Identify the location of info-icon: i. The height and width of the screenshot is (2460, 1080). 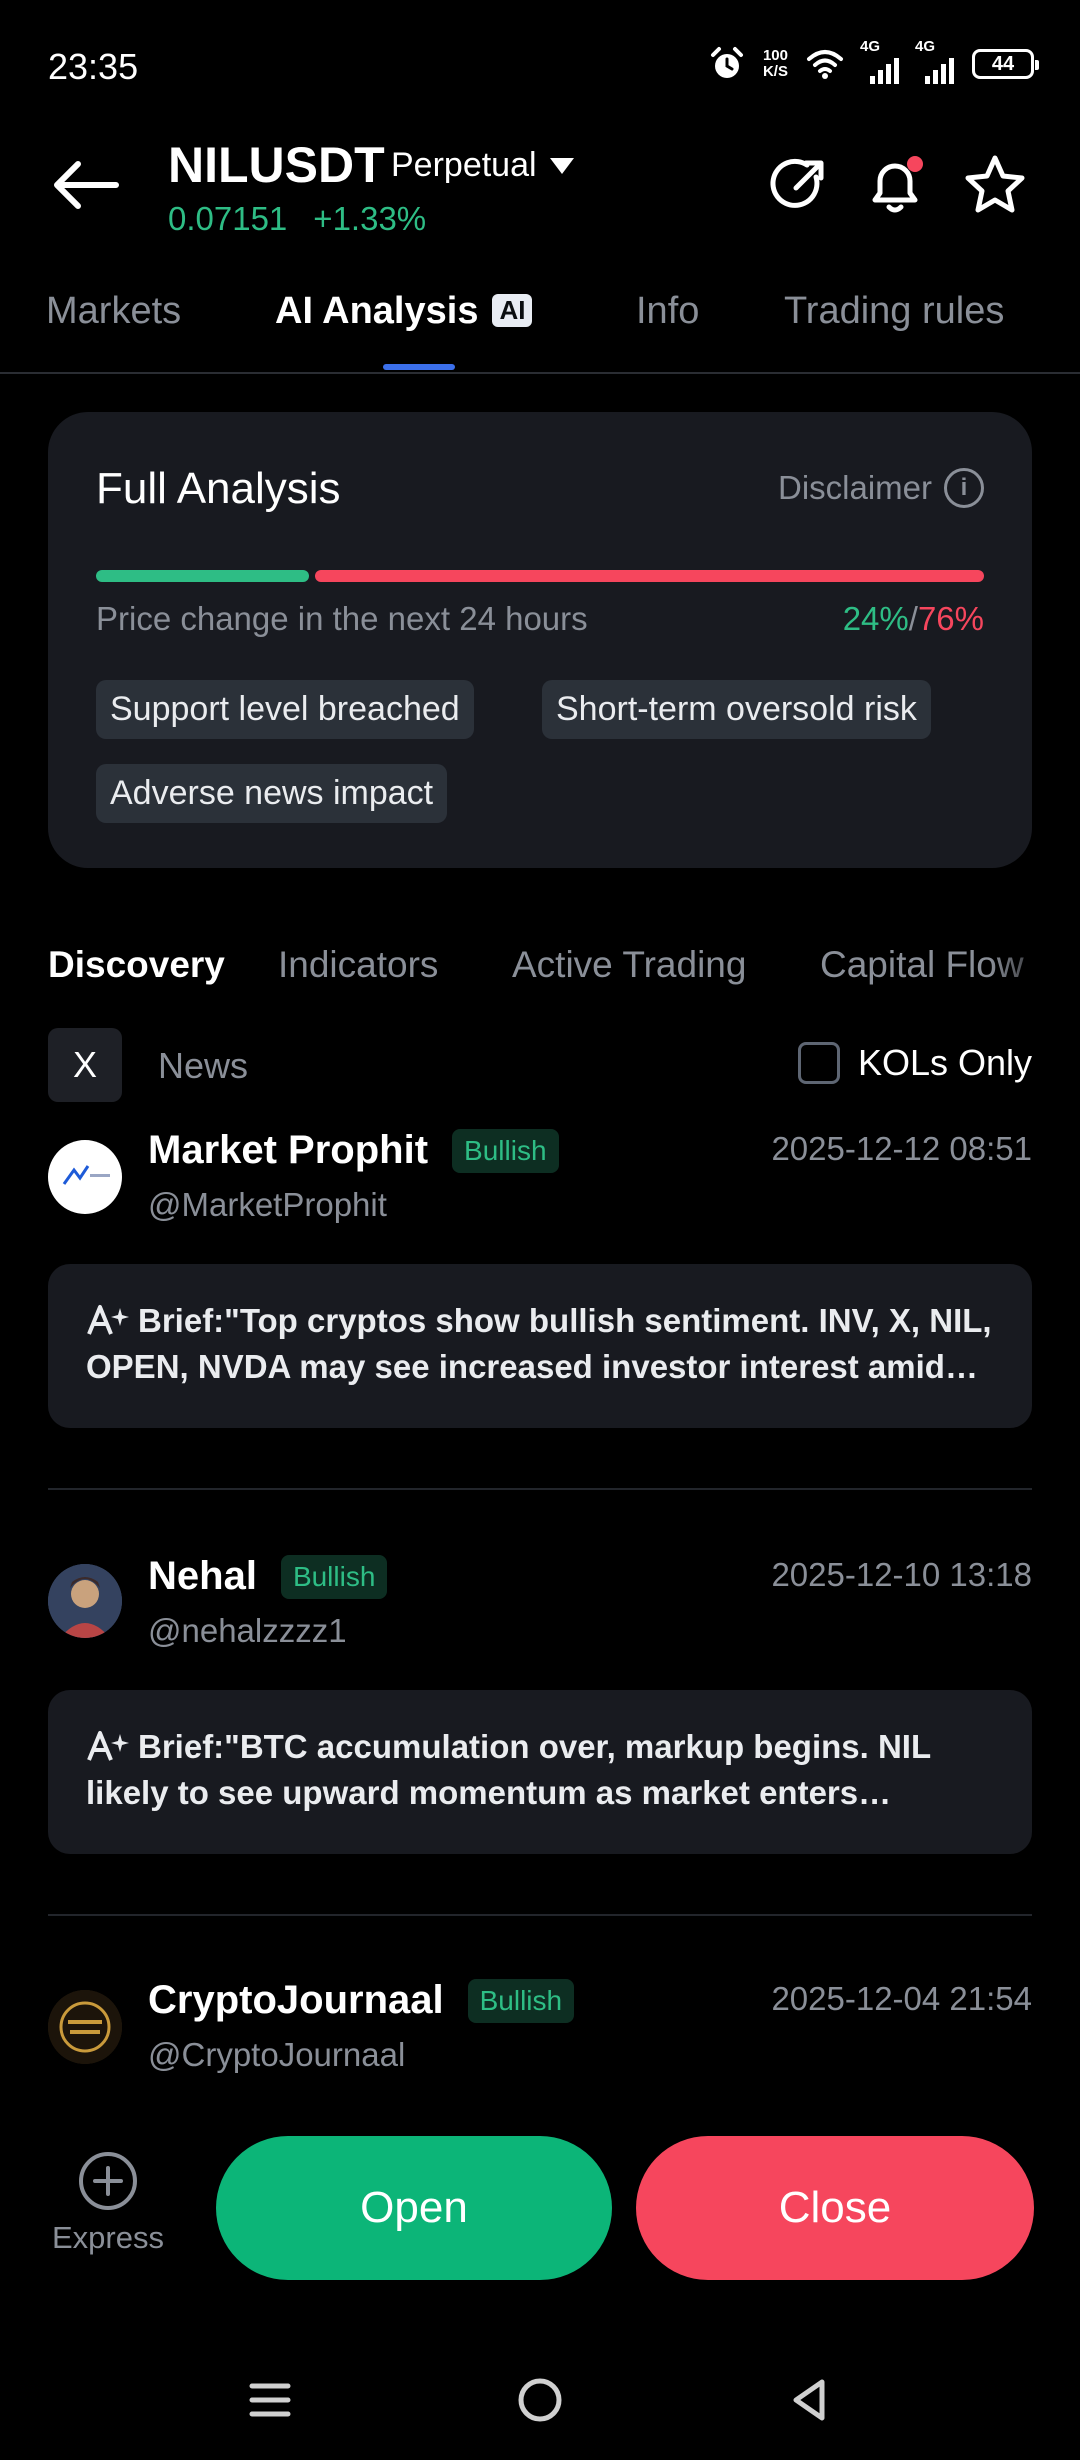
(964, 488).